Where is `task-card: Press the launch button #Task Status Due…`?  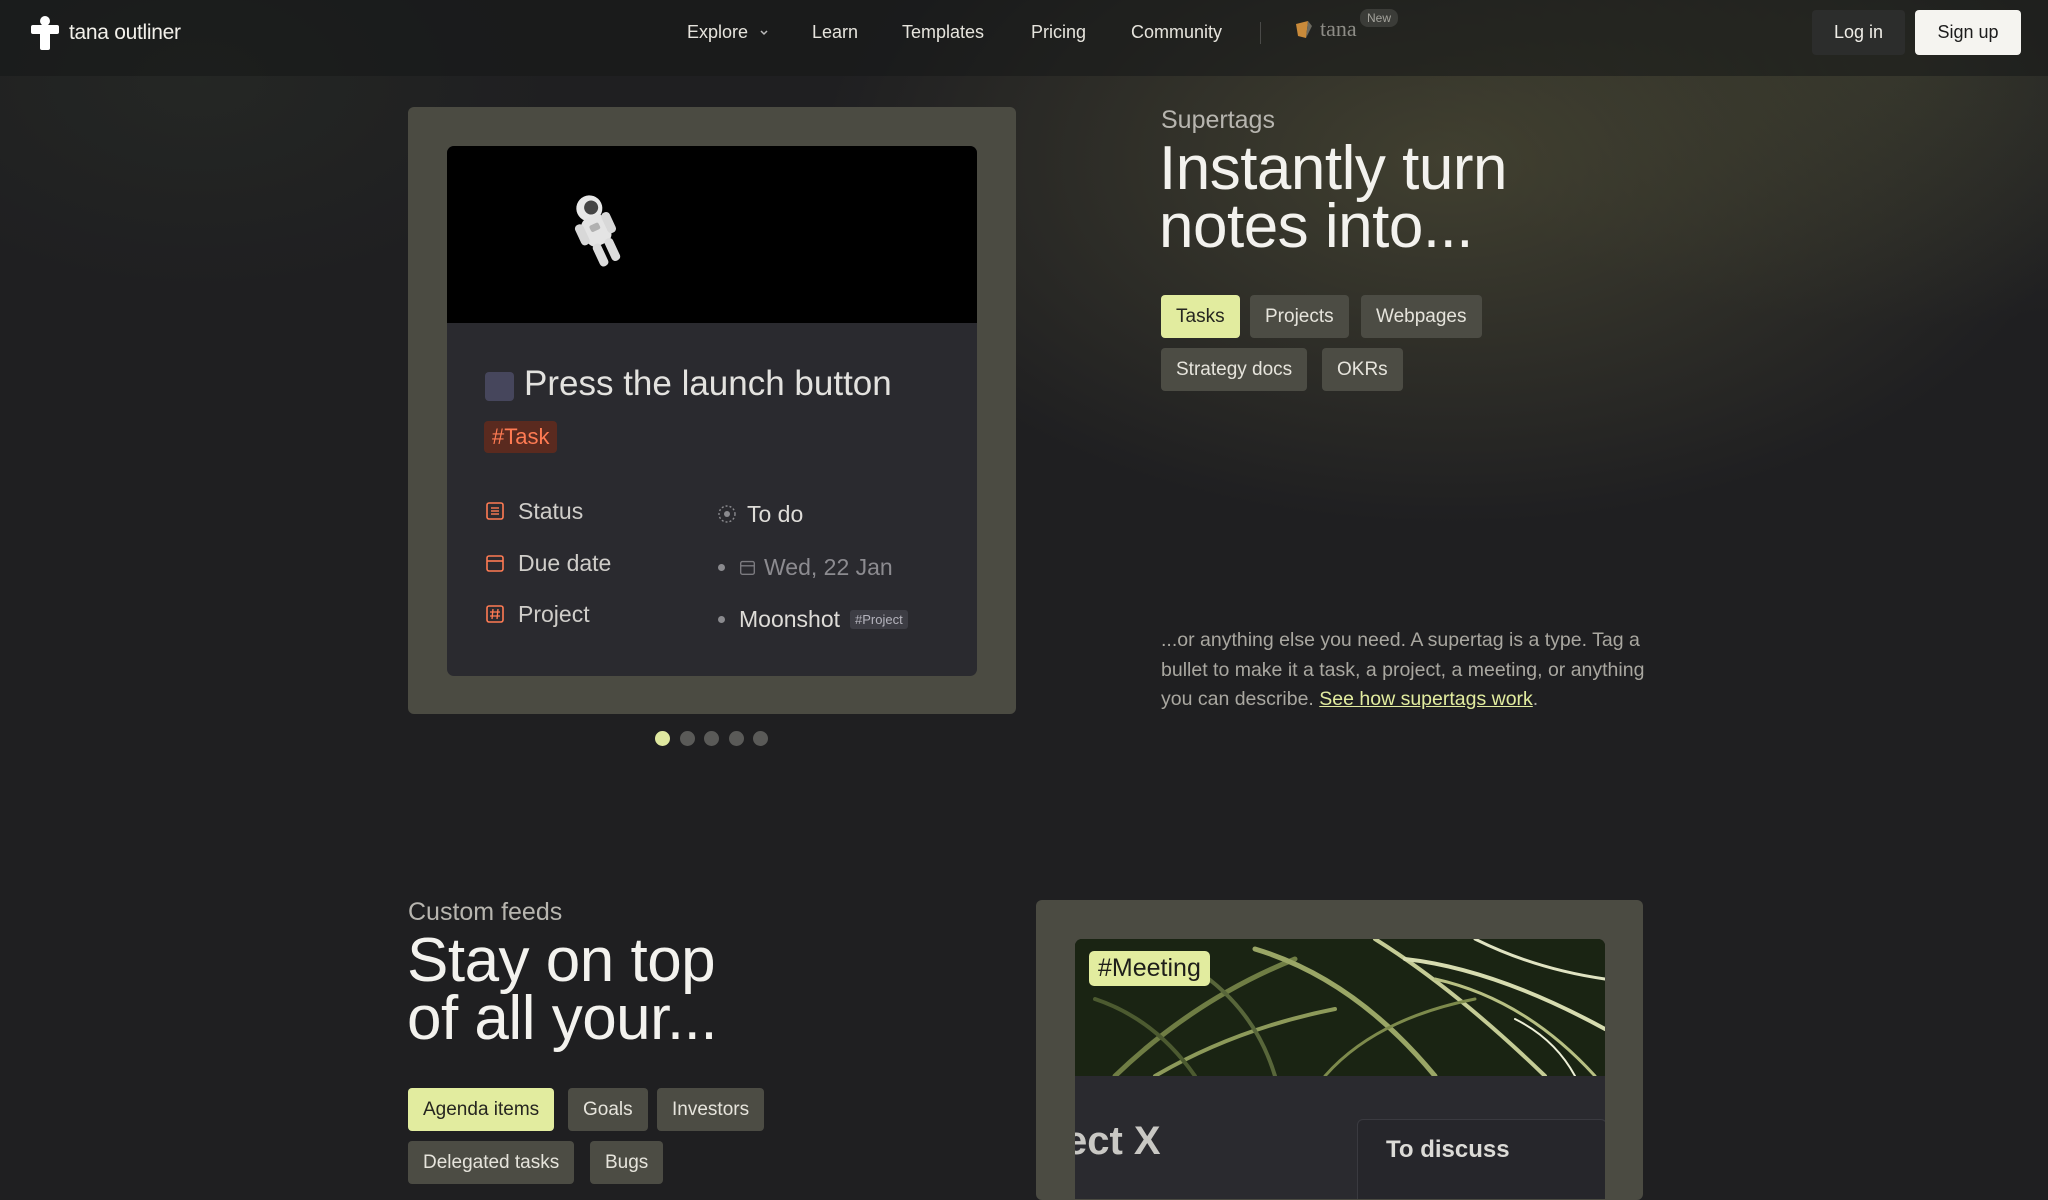 task-card: Press the launch button #Task Status Due… is located at coordinates (712, 411).